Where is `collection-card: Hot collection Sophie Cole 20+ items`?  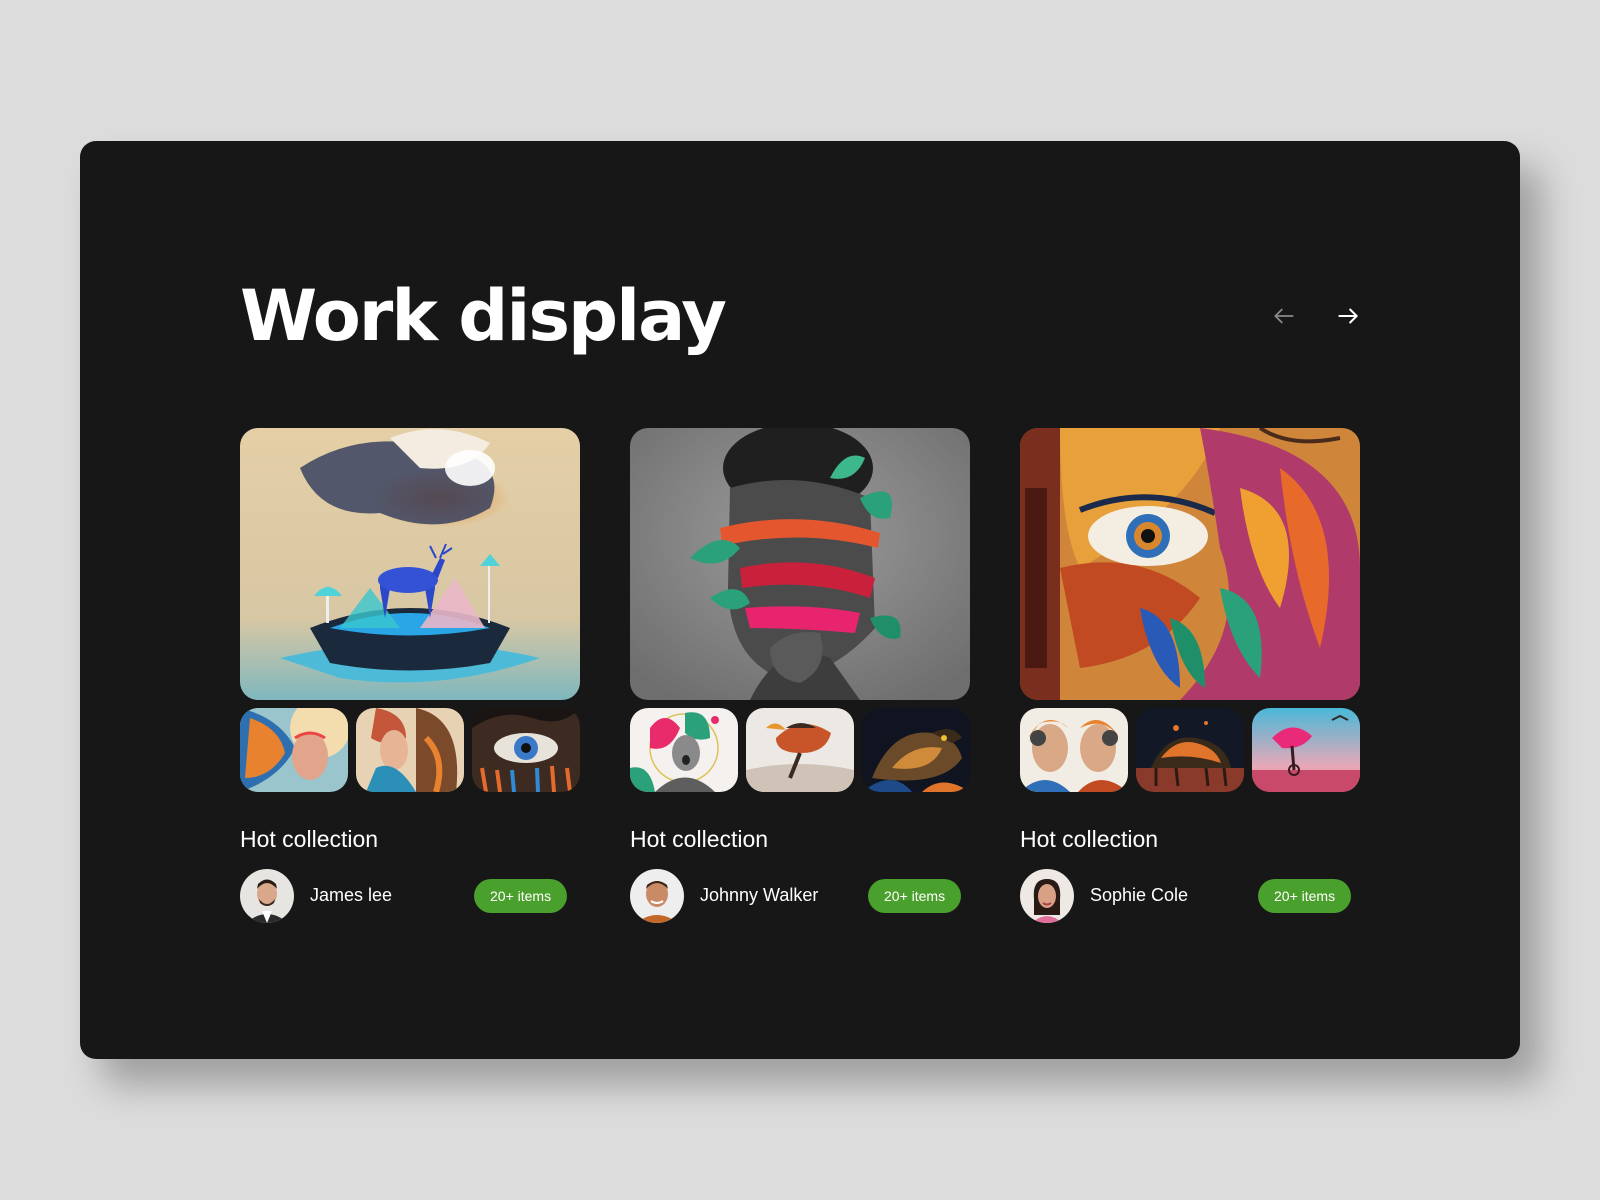 collection-card: Hot collection Sophie Cole 20+ items is located at coordinates (1190, 675).